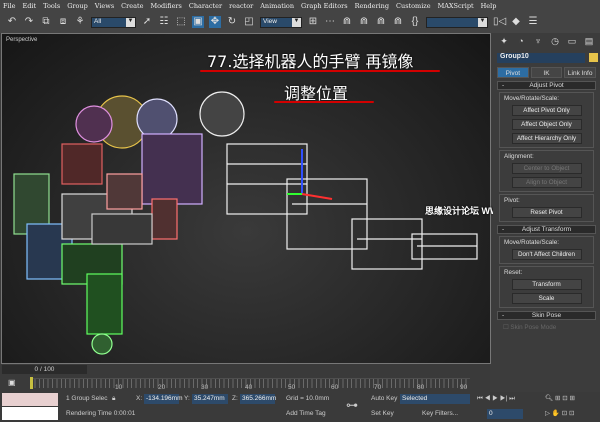  What do you see at coordinates (205, 6) in the screenshot?
I see `menu-character: Character` at bounding box center [205, 6].